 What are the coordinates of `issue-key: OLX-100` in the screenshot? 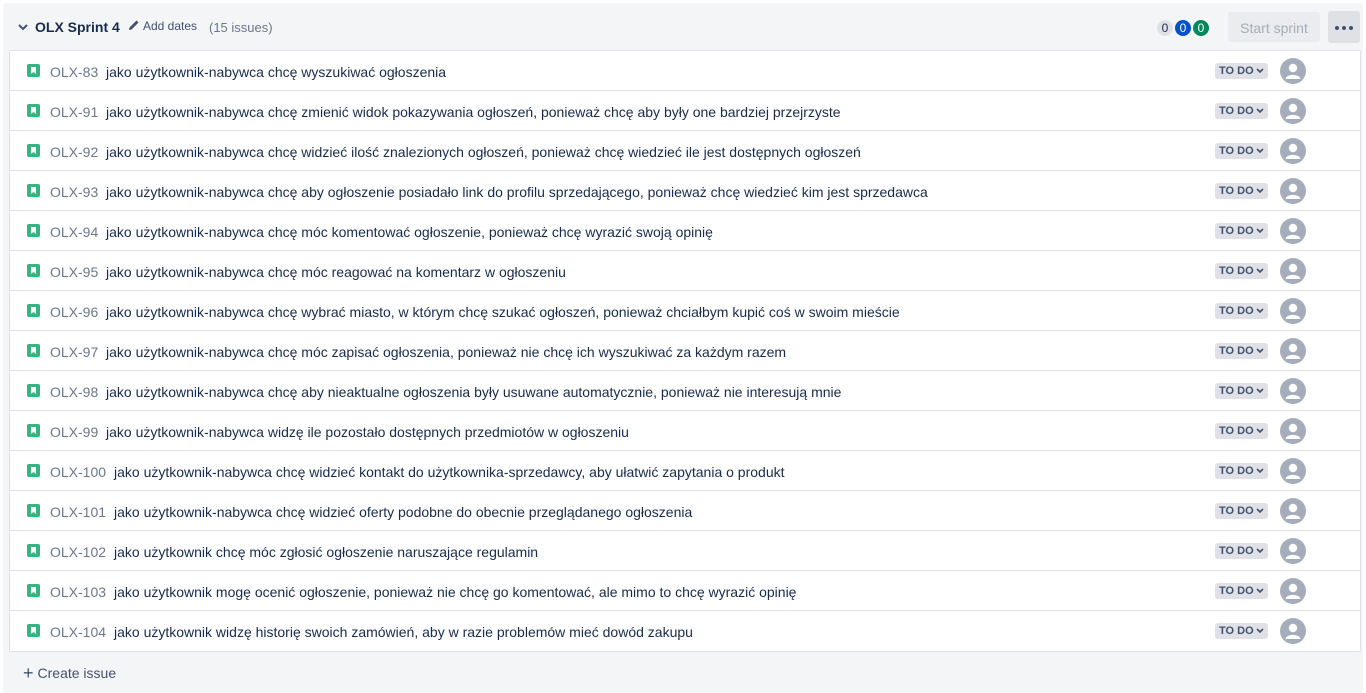 It's located at (78, 472).